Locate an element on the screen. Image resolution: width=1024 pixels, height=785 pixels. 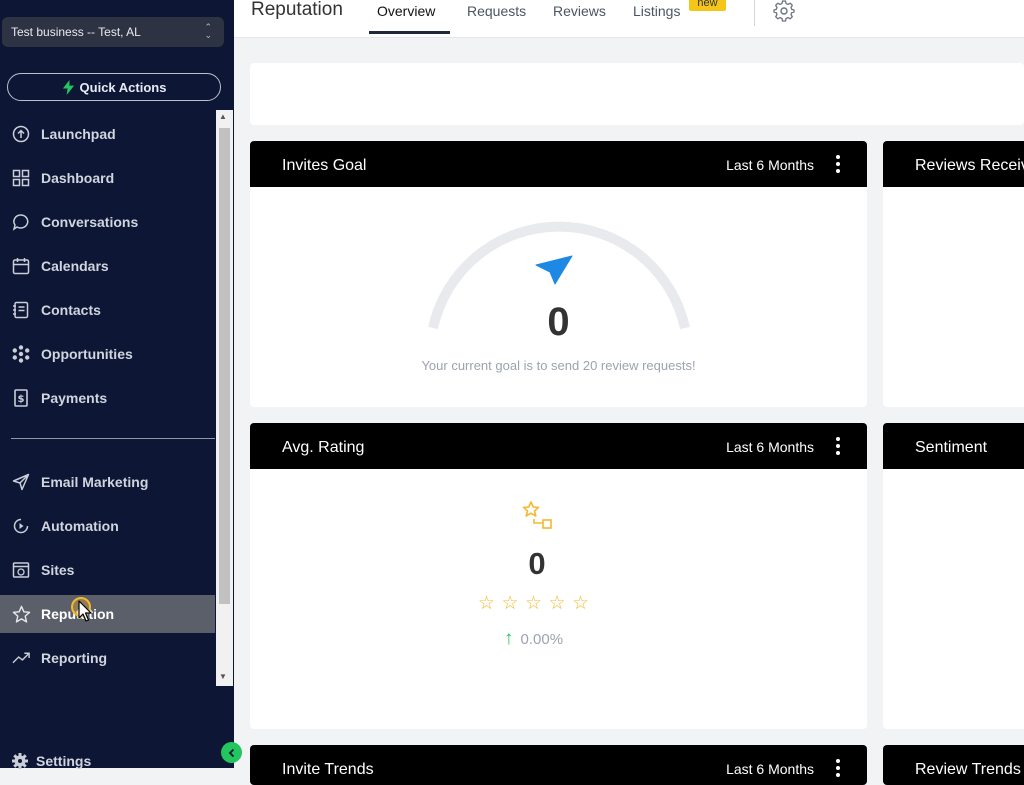
quick-actions-button: Quick Actions is located at coordinates (114, 87).